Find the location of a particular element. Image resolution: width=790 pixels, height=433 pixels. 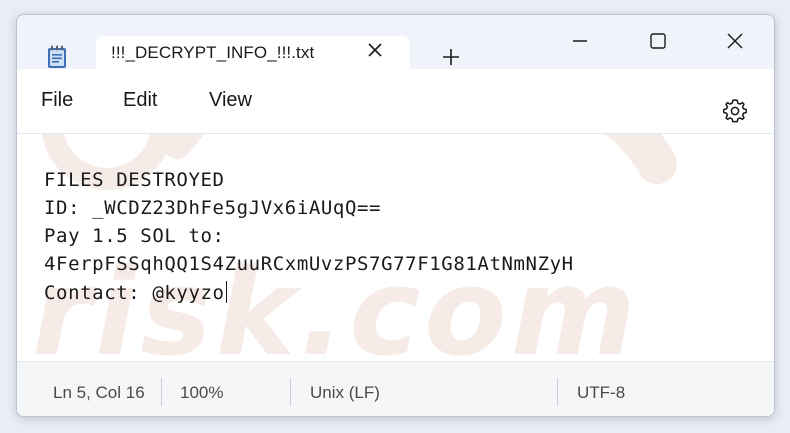

gear-icon is located at coordinates (735, 111).